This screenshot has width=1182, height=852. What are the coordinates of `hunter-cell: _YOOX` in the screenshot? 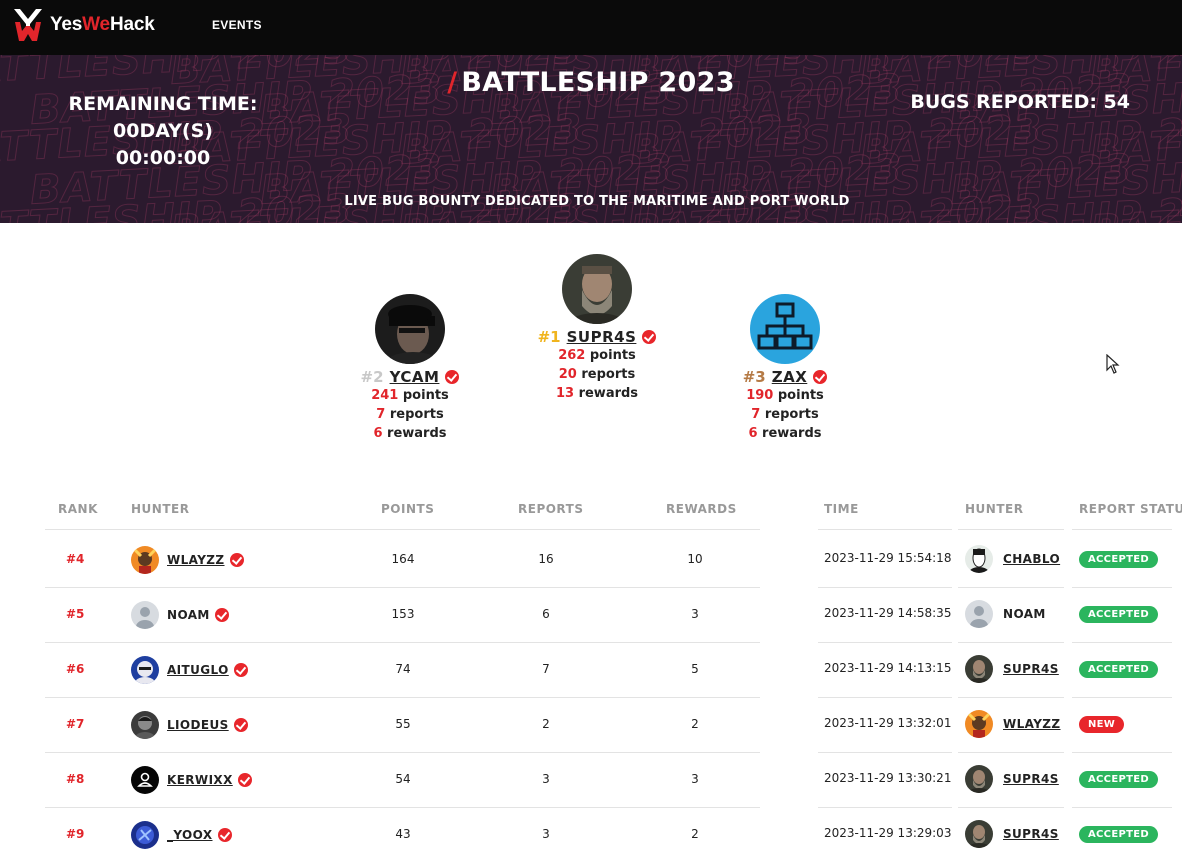 It's located at (181, 835).